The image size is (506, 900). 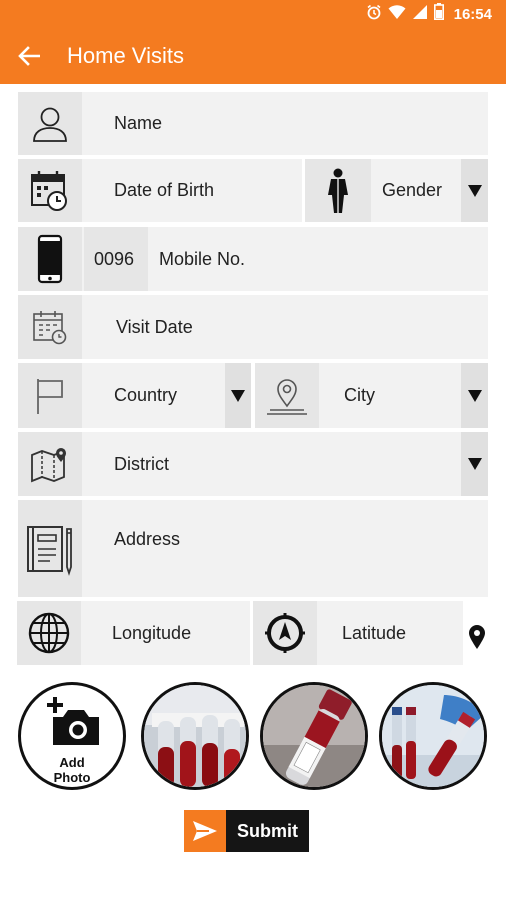 What do you see at coordinates (429, 14) in the screenshot?
I see `status-icons: 16:54` at bounding box center [429, 14].